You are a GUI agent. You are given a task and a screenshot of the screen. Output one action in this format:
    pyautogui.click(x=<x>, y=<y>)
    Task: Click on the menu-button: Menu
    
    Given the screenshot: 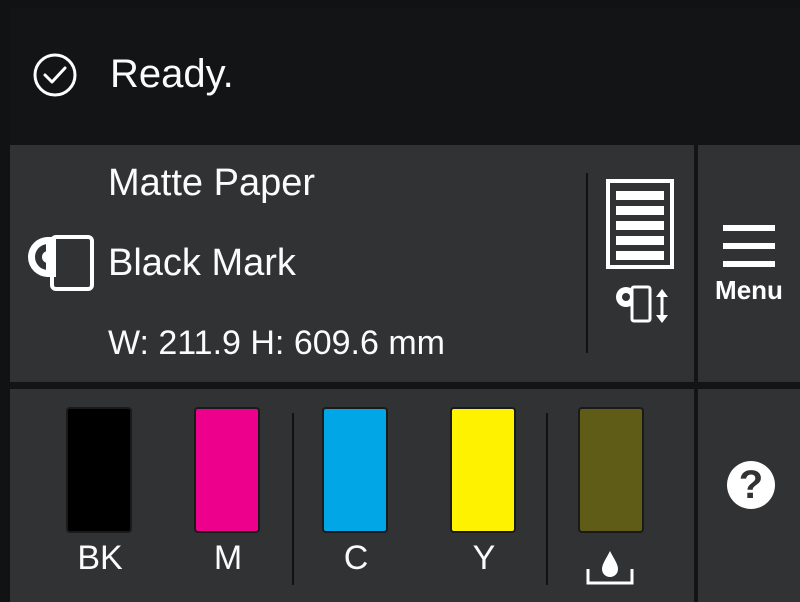 What is the action you would take?
    pyautogui.click(x=749, y=263)
    